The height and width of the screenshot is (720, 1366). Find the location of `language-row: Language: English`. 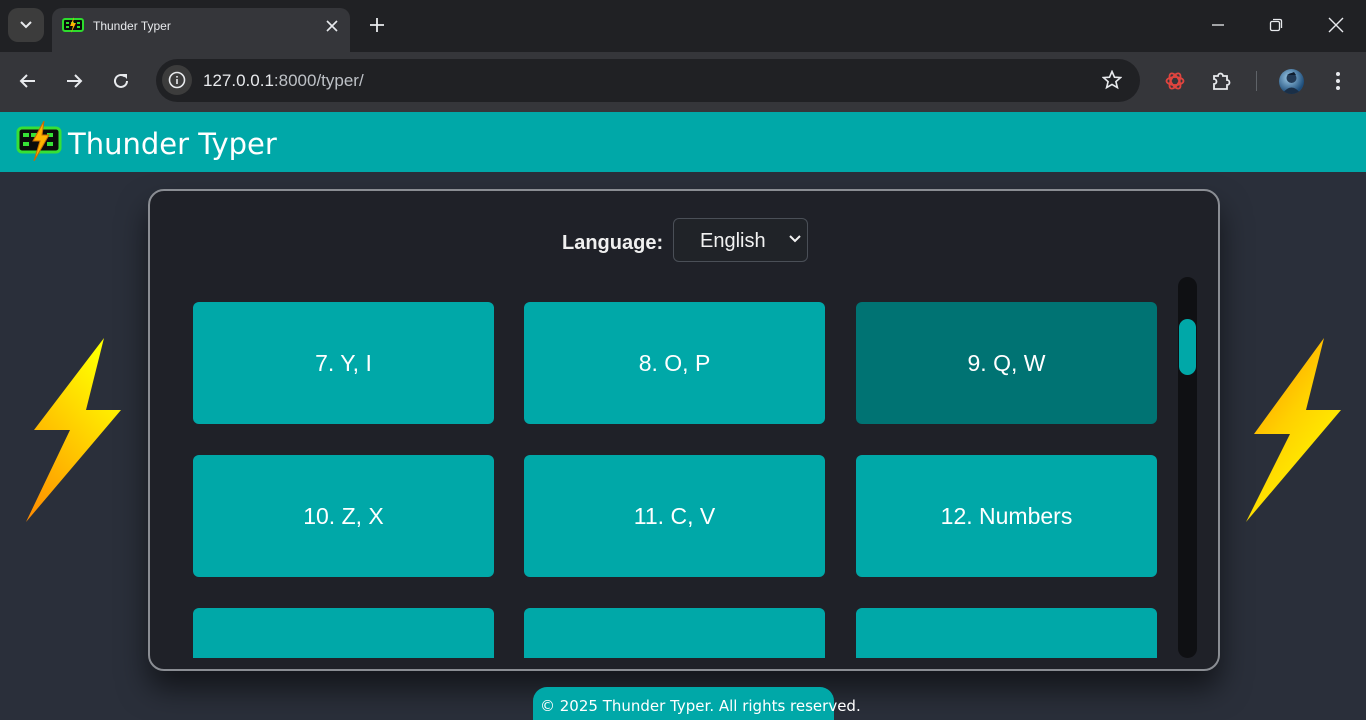

language-row: Language: English is located at coordinates (684, 240).